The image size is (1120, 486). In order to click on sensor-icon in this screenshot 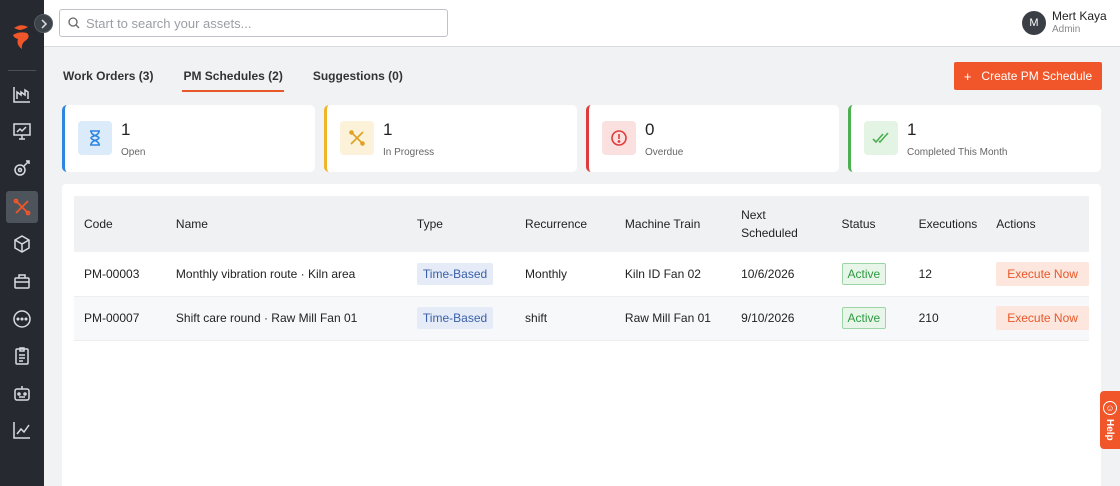, I will do `click(22, 168)`.